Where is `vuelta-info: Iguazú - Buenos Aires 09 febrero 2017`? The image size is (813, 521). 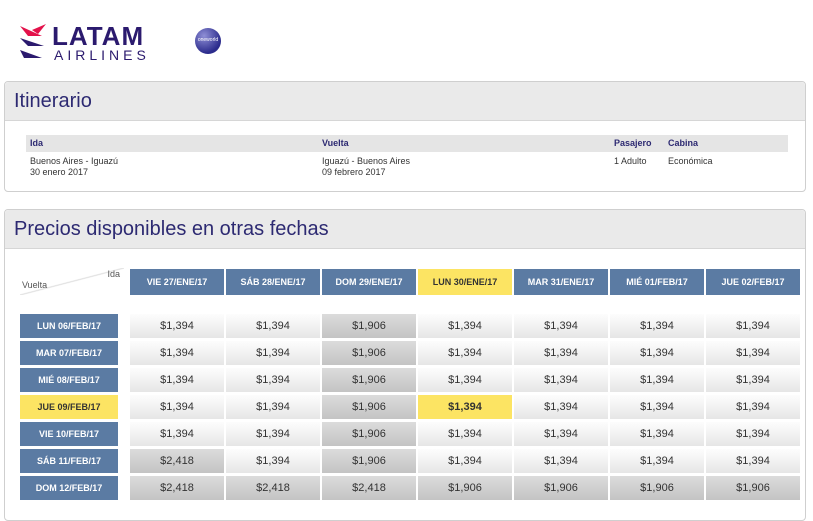 vuelta-info: Iguazú - Buenos Aires 09 febrero 2017 is located at coordinates (366, 166).